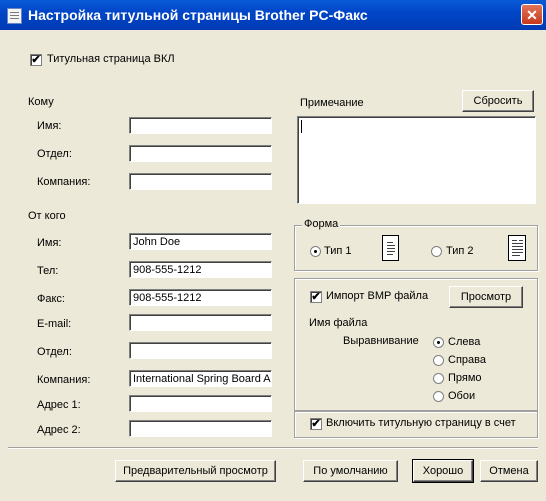  I want to click on align-straight-label: Прямо, so click(465, 378).